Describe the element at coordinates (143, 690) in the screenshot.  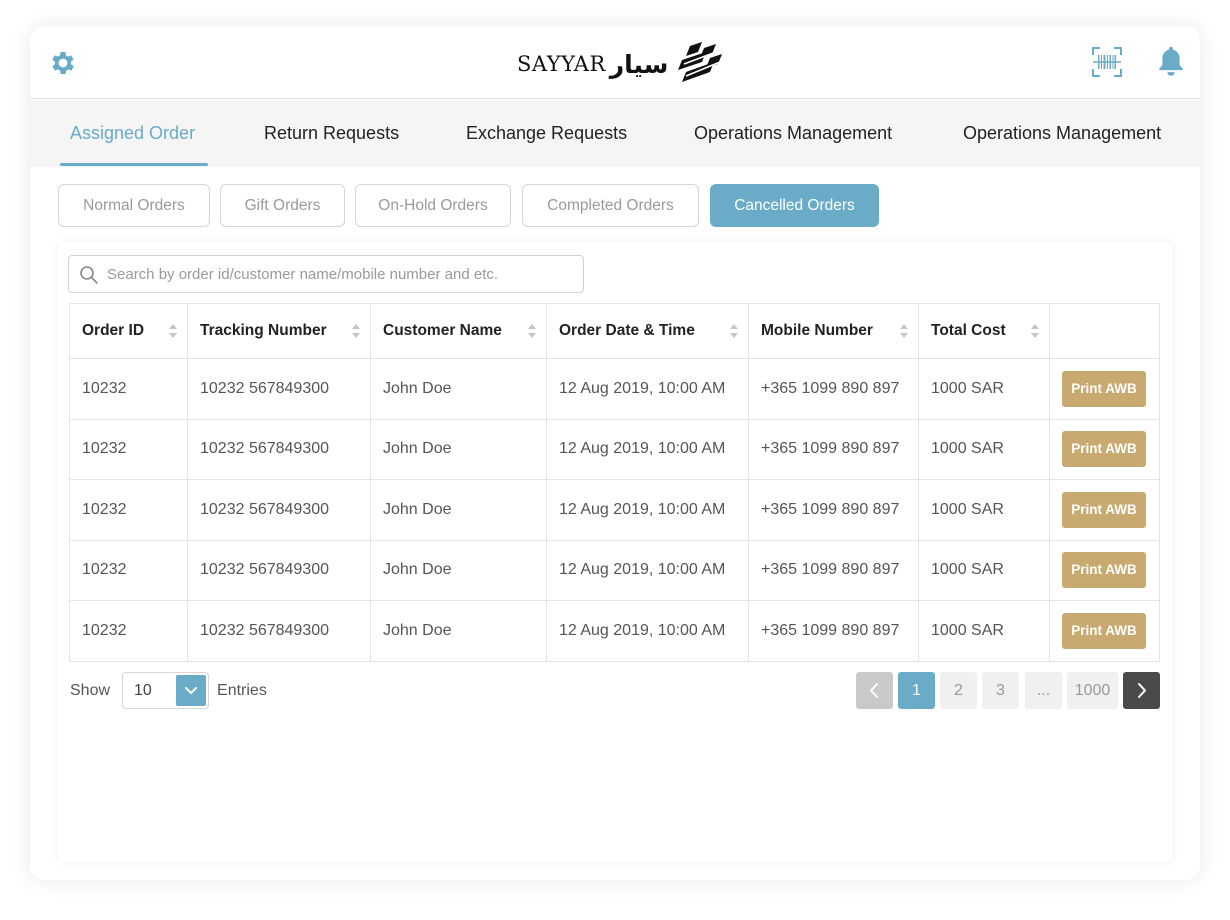
I see `entries-value: 10` at that location.